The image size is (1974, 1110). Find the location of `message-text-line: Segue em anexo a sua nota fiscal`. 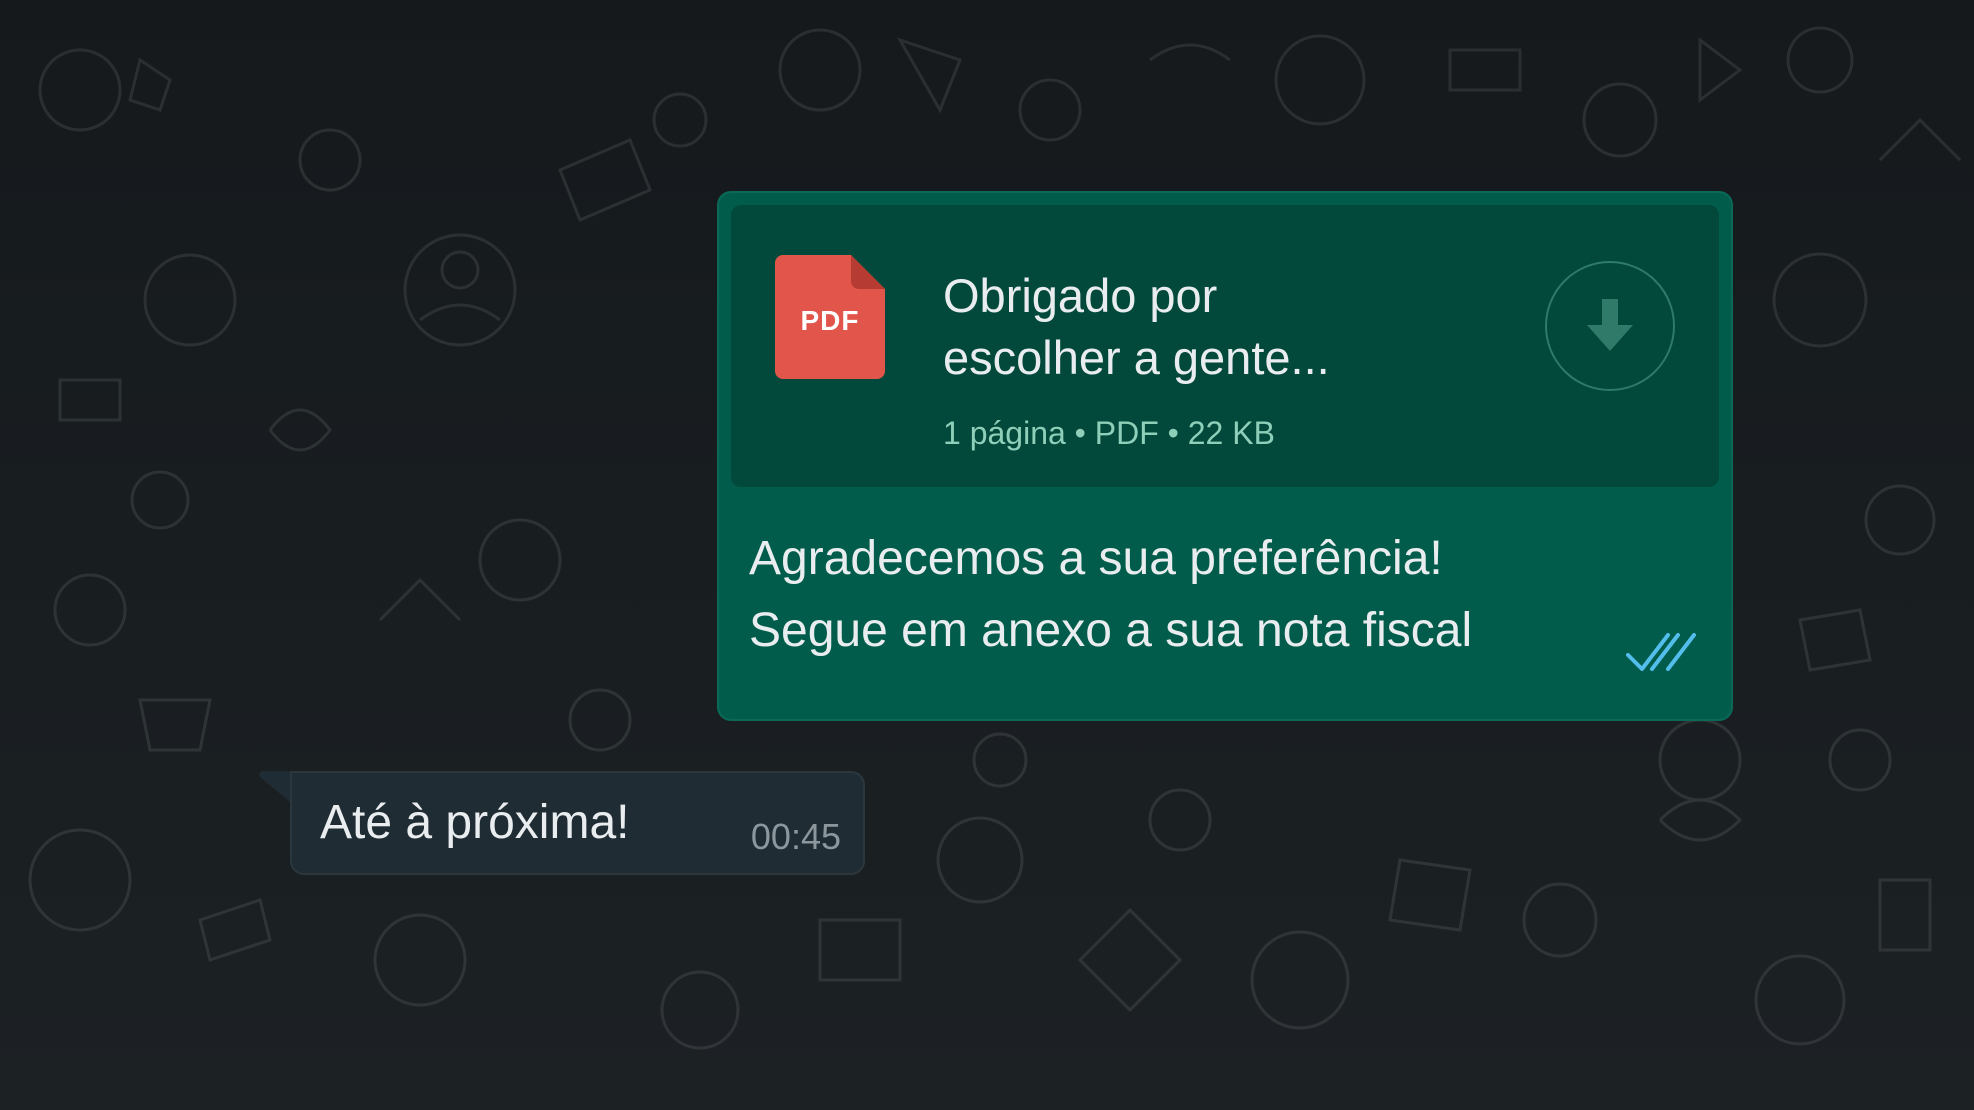

message-text-line: Segue em anexo a sua nota fiscal is located at coordinates (1111, 630).